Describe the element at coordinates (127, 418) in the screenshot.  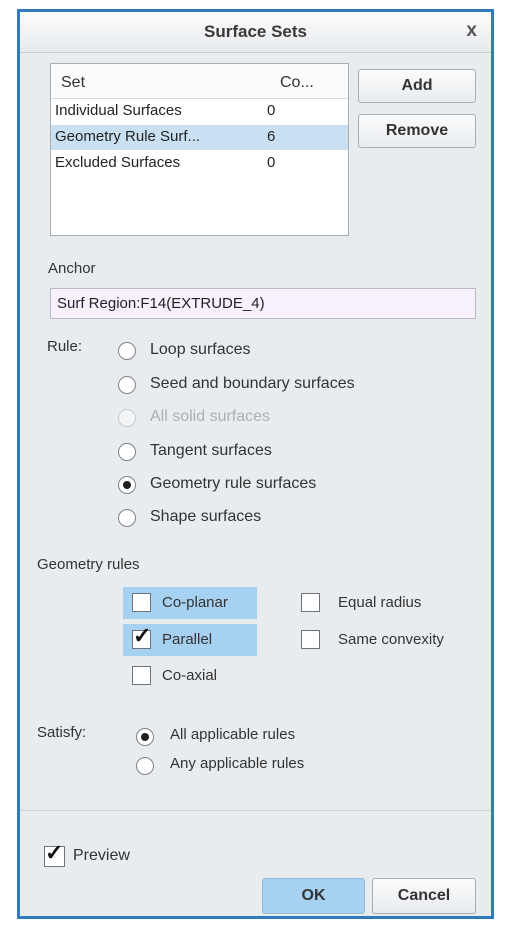
I see `radio-all-solid-surfaces` at that location.